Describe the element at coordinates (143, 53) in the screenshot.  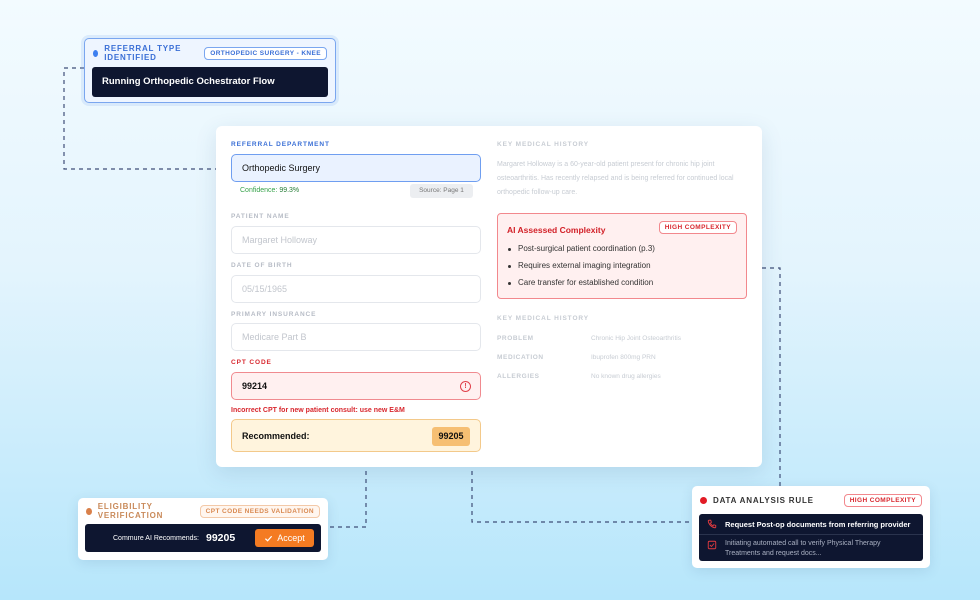
I see `referral-type-label: REFERRAL TYPE IDENTIFIED` at that location.